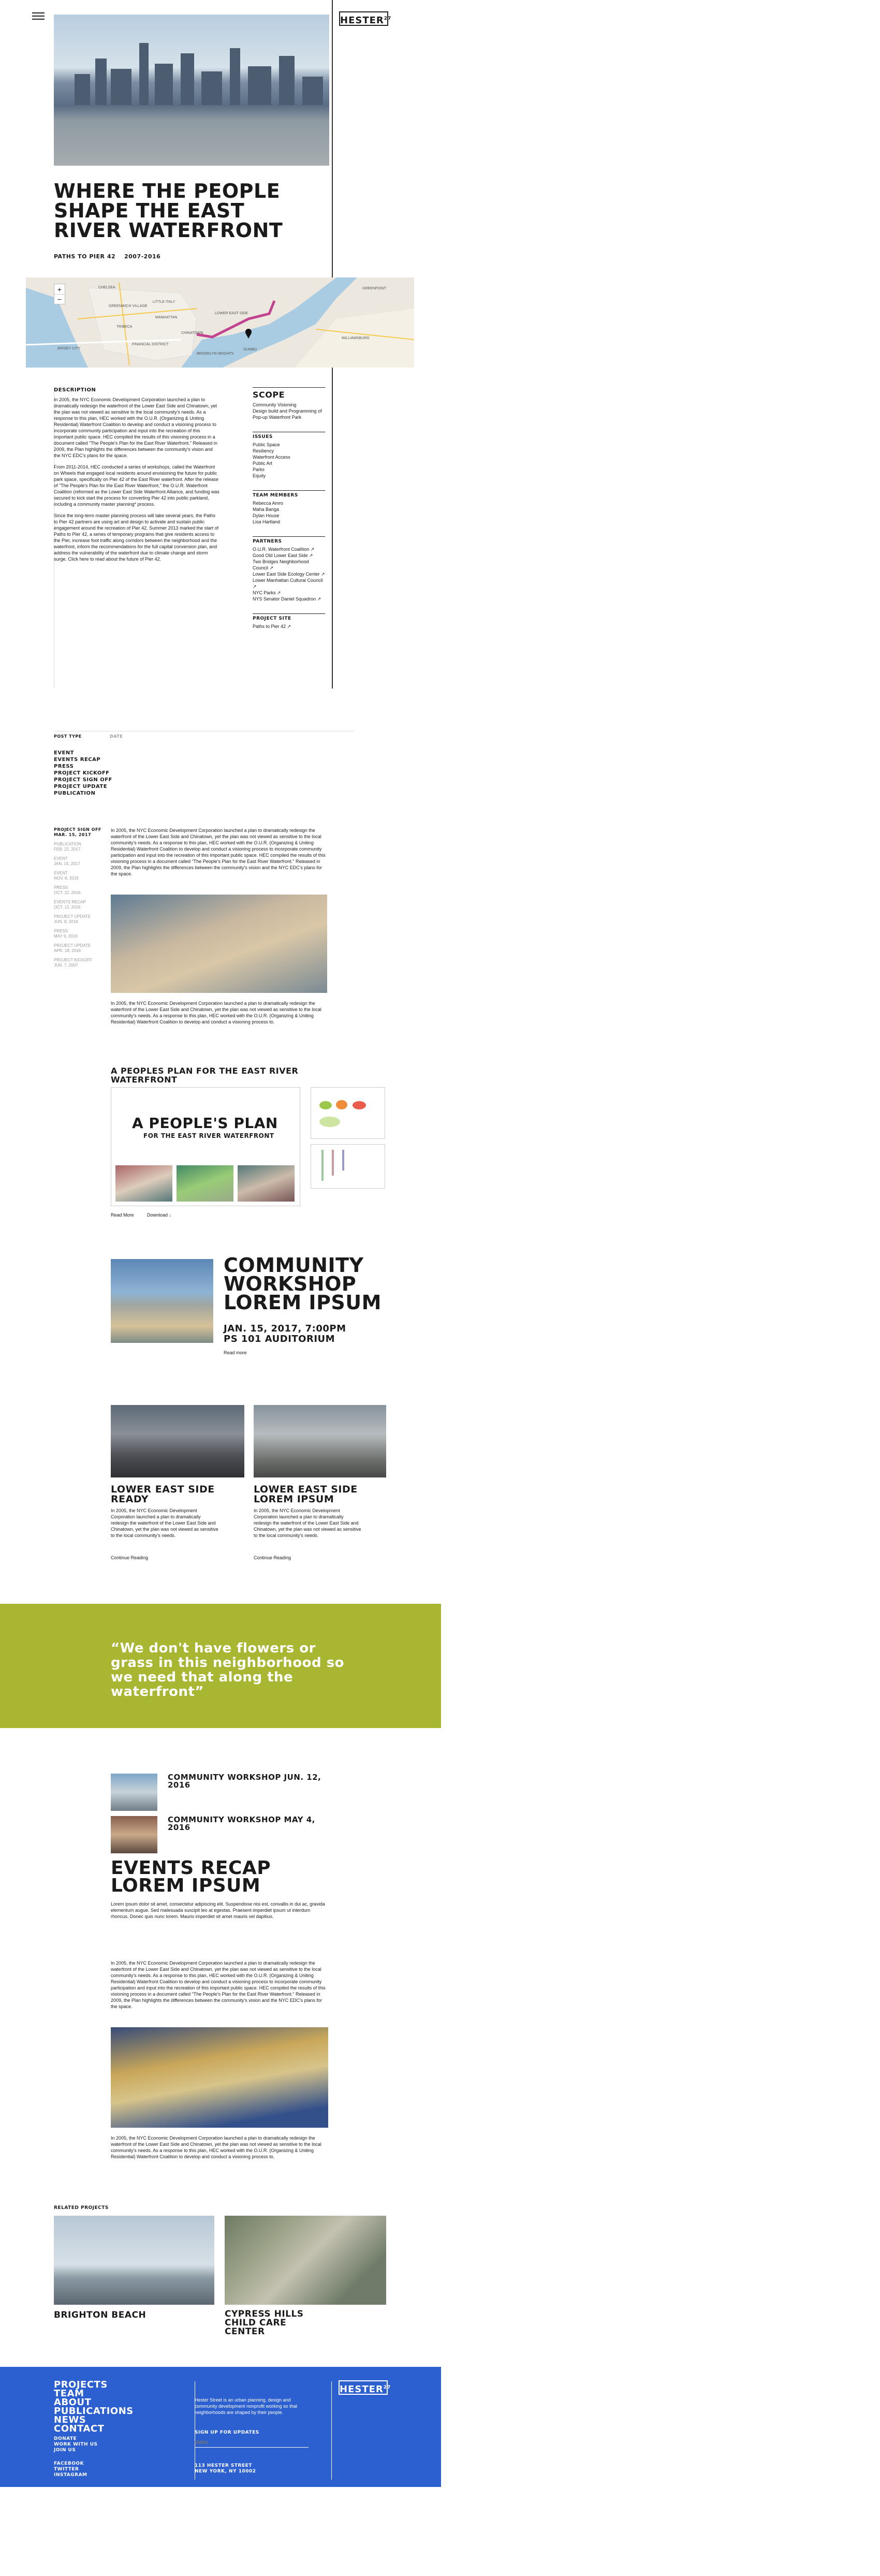 The height and width of the screenshot is (2576, 880). I want to click on timeline-entry: EVENTS RECAP OCT. 12, 2016, so click(80, 905).